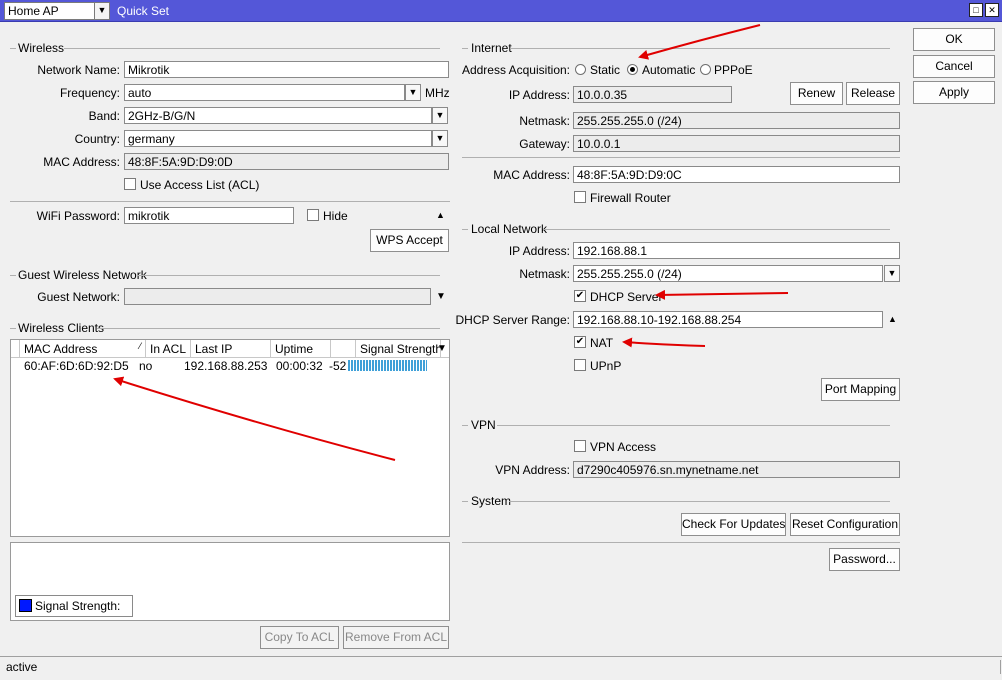 This screenshot has width=1002, height=680. I want to click on dhcp-range-input: 192.168.88.10-192.168.88.254, so click(728, 319).